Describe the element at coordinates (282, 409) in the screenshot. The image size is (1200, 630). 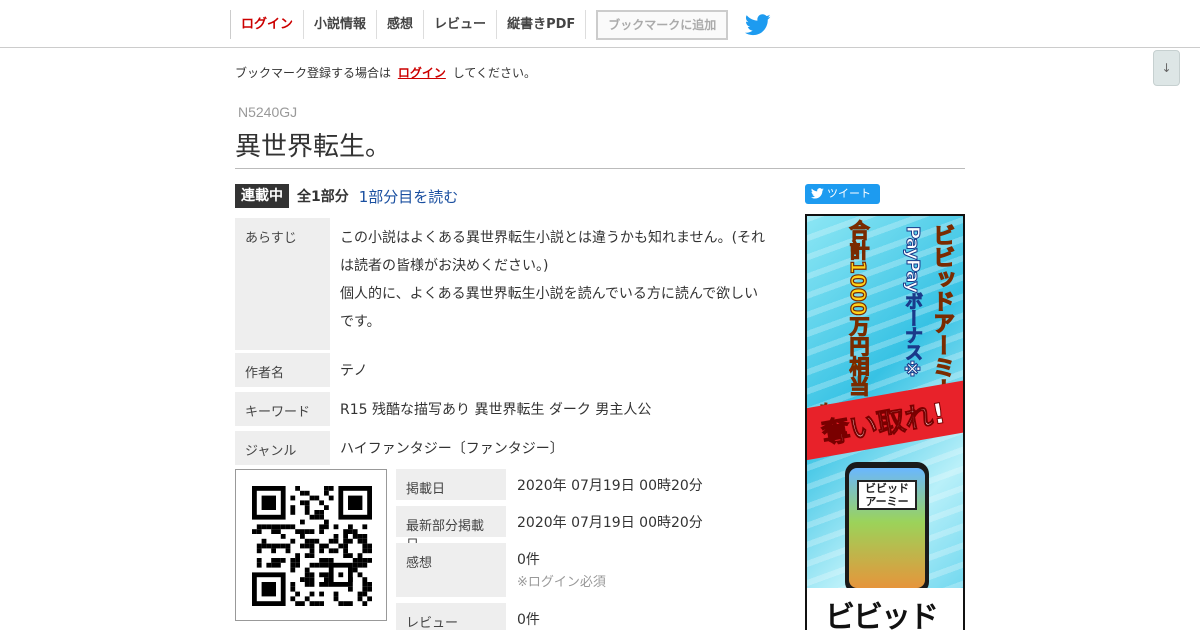
I see `keyword-label: キーワード` at that location.